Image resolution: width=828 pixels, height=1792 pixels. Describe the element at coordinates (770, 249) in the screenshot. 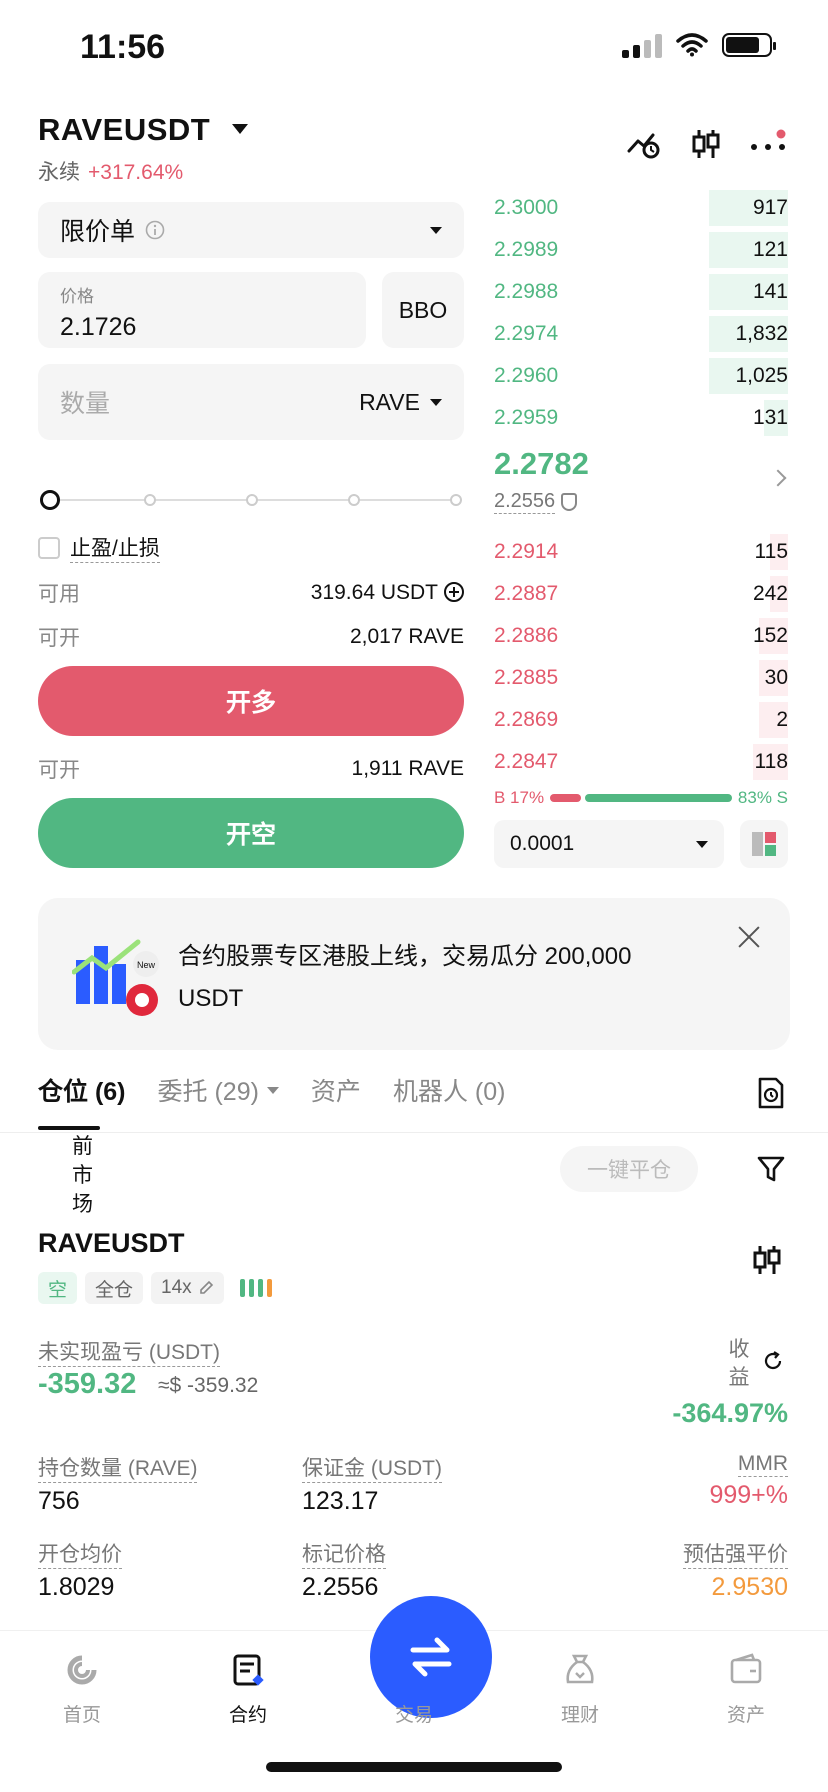

I see `ask-qty: 121` at that location.